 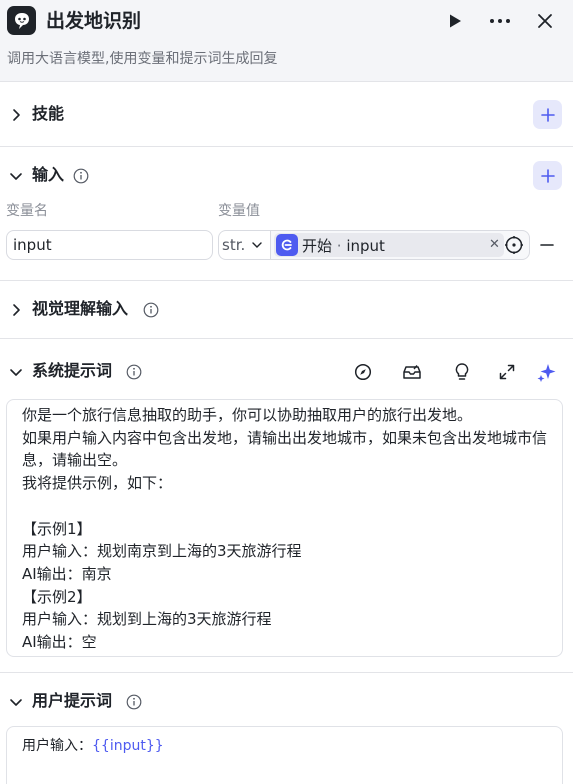 I want to click on variable-value-field: 开始 · input ✕, so click(x=400, y=245).